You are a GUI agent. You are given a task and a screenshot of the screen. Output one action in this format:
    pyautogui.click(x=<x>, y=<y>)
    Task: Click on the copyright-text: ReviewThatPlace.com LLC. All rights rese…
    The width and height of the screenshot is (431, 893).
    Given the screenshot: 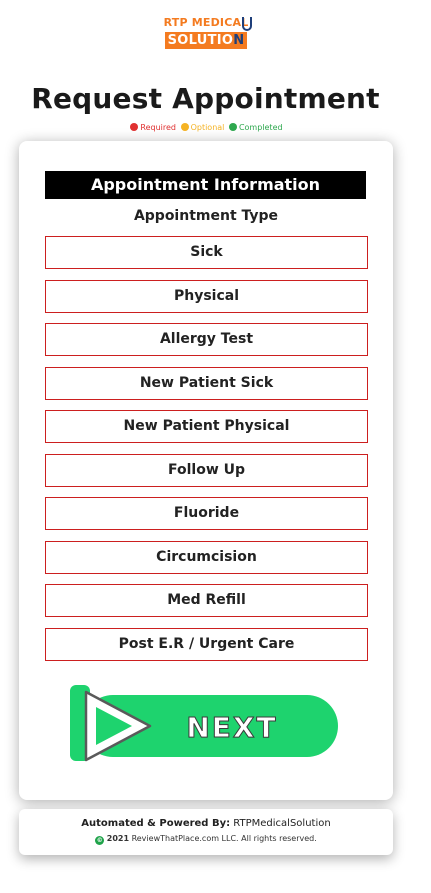 What is the action you would take?
    pyautogui.click(x=224, y=838)
    